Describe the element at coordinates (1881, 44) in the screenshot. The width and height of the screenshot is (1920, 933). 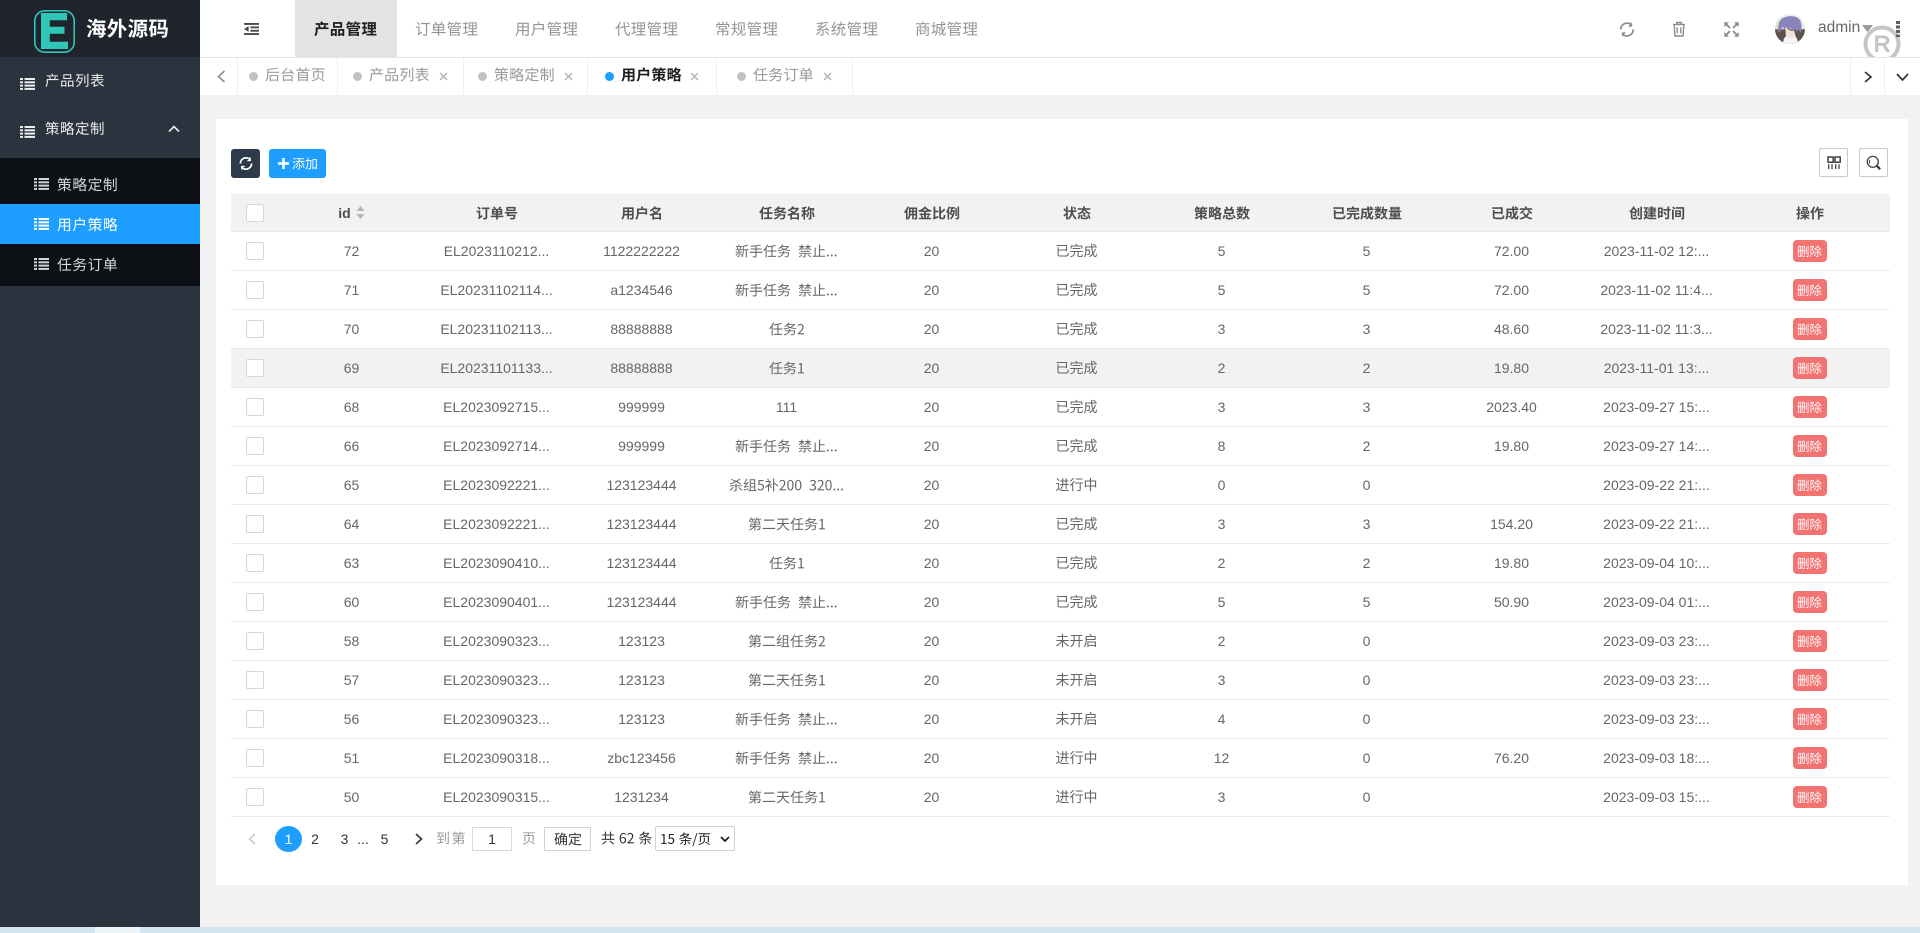
I see `svg-text: R` at that location.